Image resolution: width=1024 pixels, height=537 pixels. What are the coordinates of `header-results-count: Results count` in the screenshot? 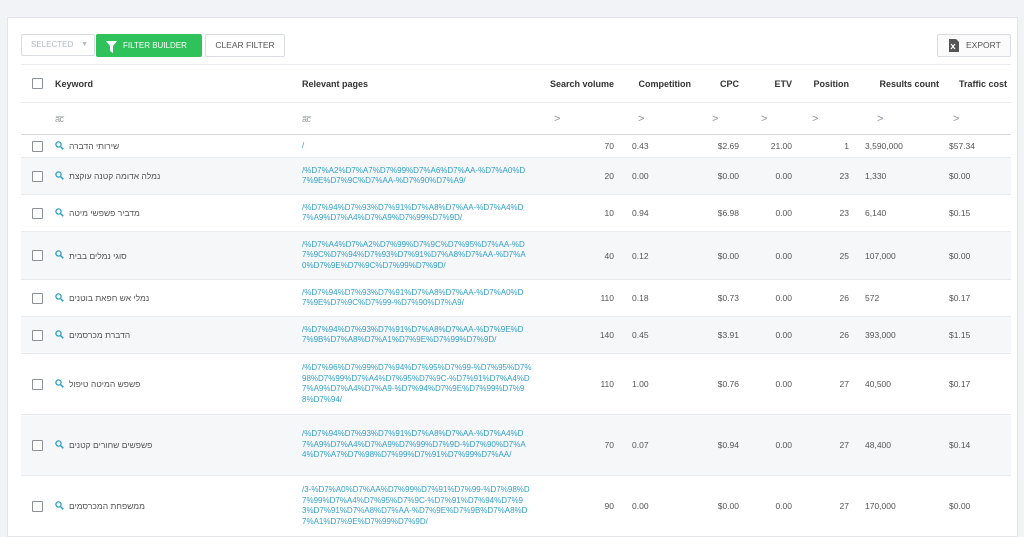 It's located at (899, 83).